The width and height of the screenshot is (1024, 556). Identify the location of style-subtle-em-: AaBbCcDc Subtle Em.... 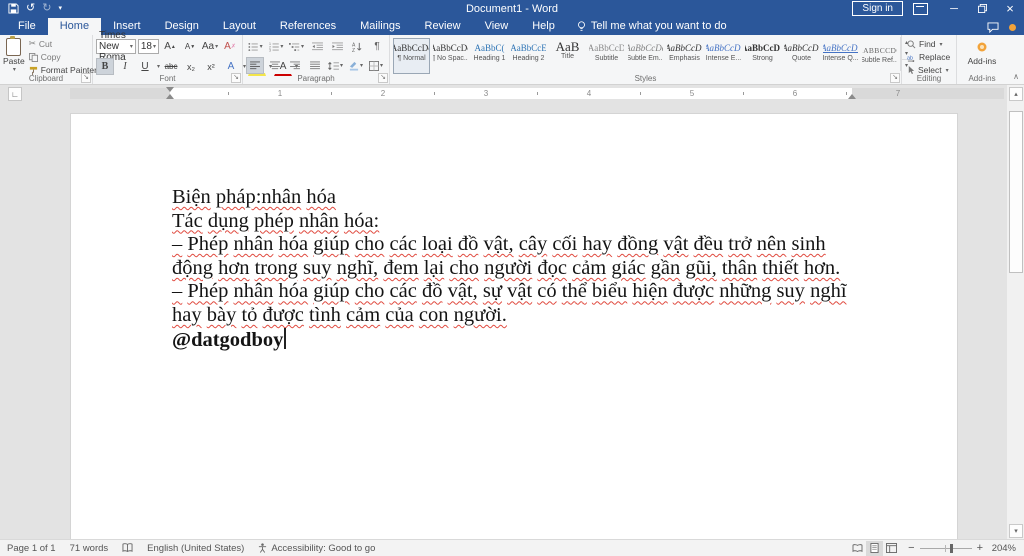
(645, 56).